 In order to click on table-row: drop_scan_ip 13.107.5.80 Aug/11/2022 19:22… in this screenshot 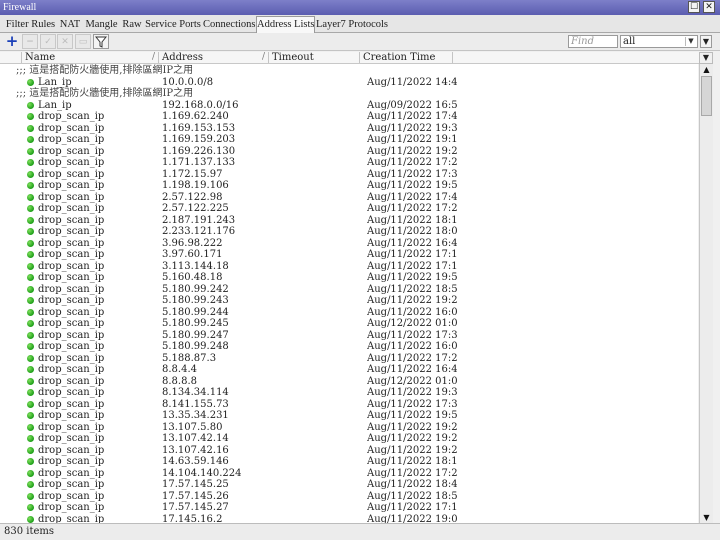, I will do `click(349, 428)`.